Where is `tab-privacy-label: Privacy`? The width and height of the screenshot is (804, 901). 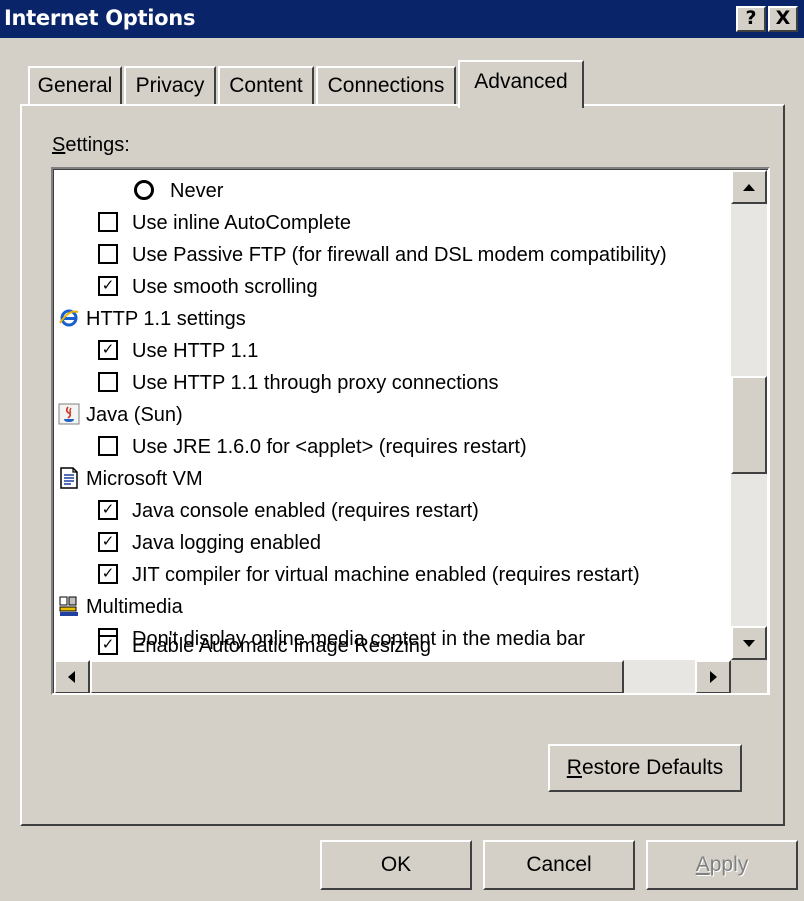
tab-privacy-label: Privacy is located at coordinates (170, 85).